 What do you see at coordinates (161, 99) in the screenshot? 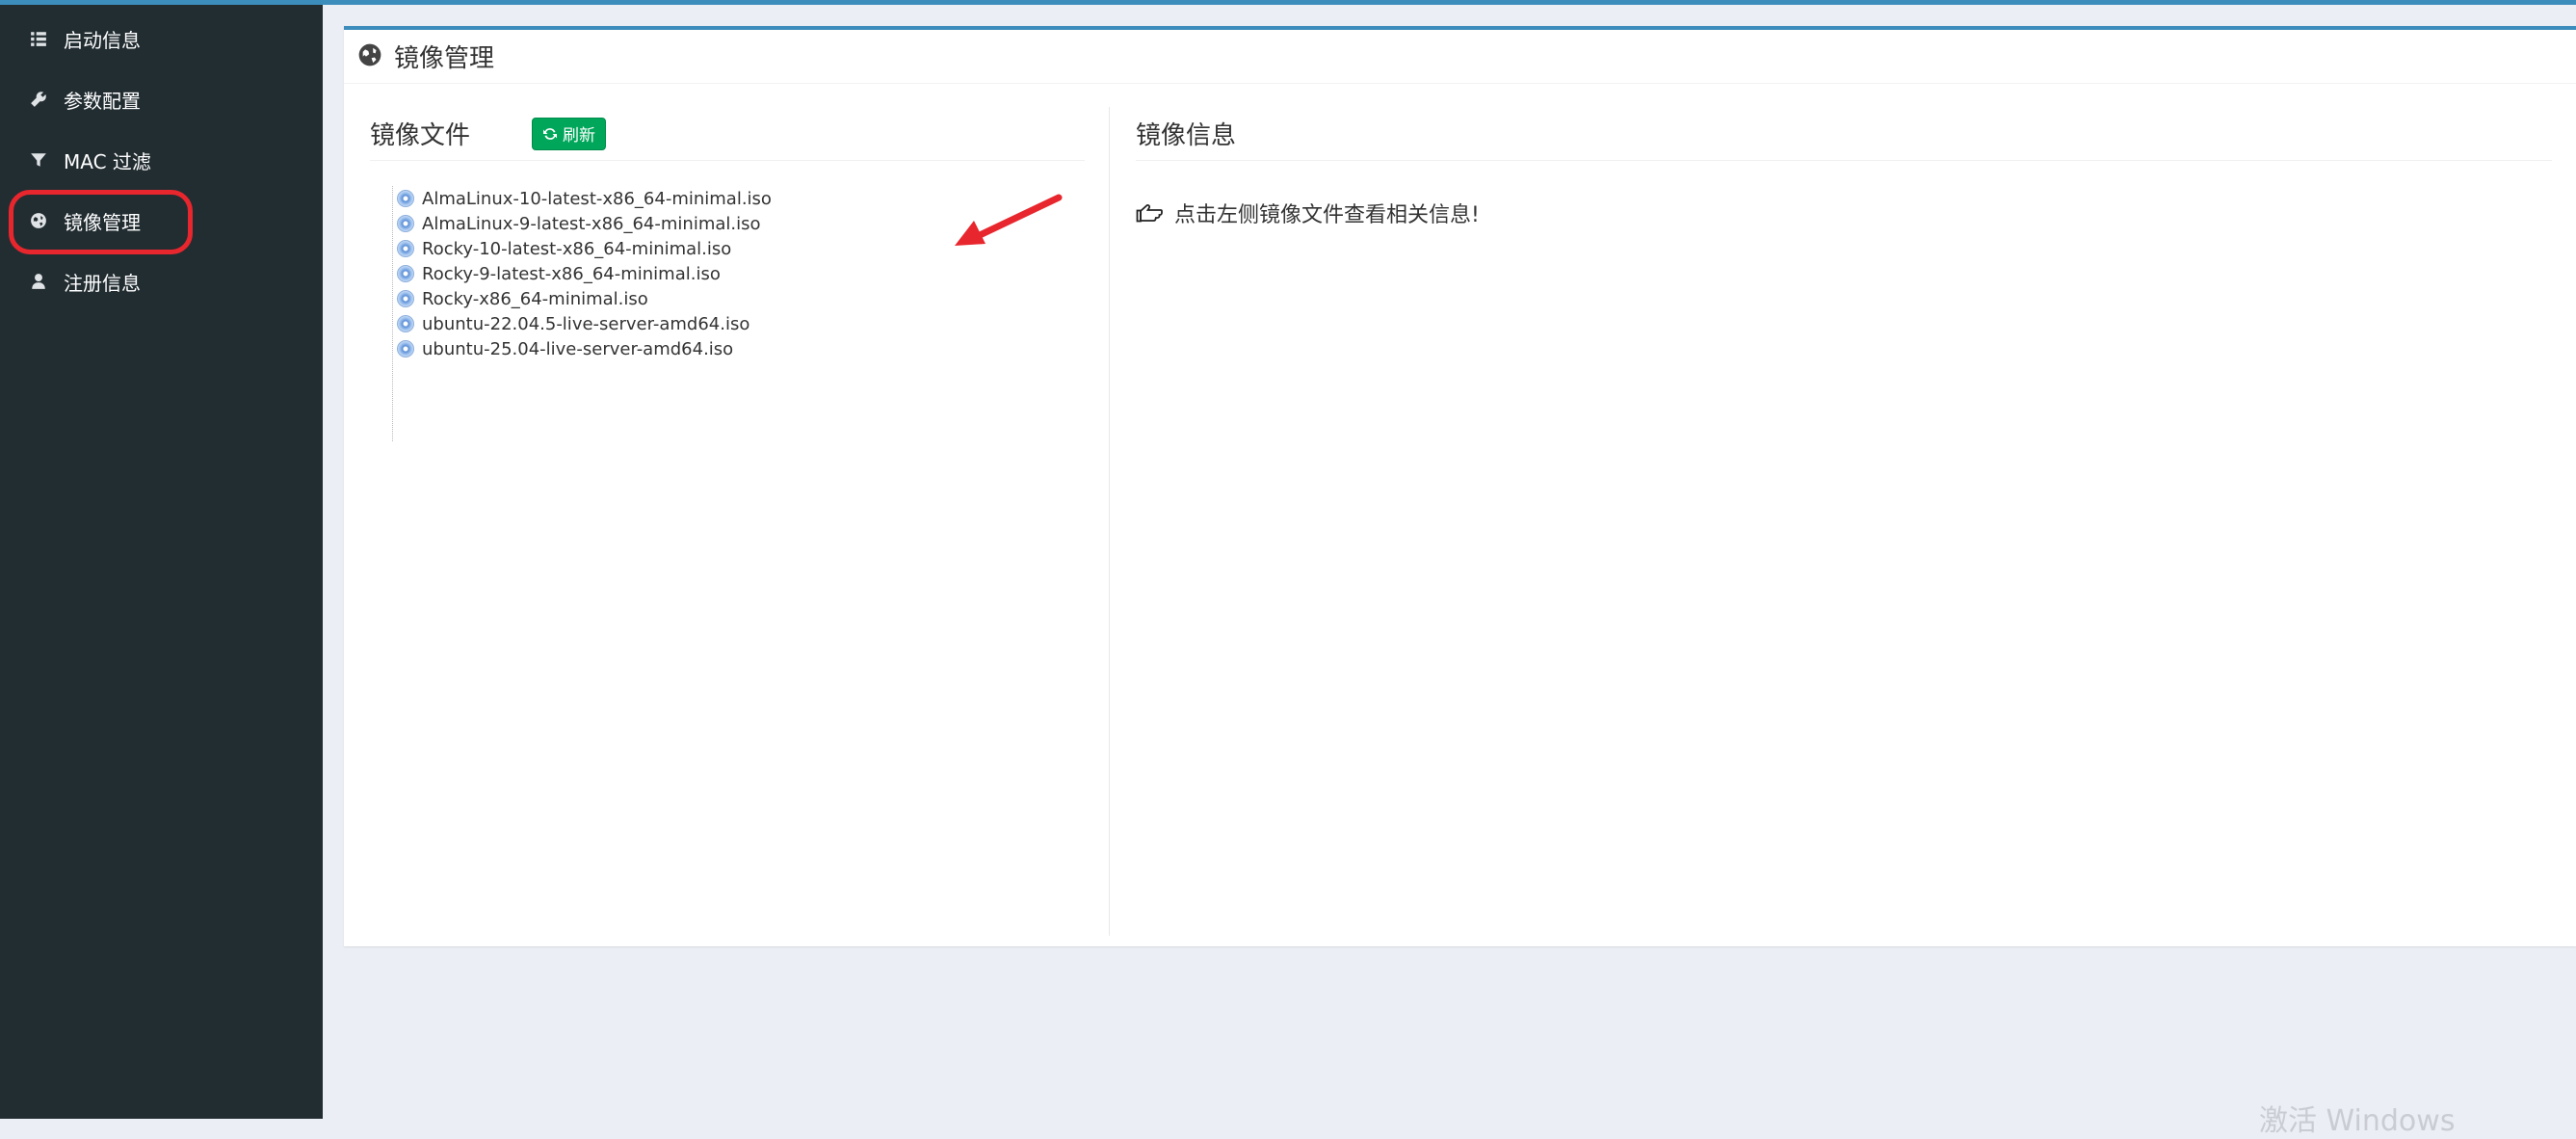
I see `sidebar-item-params: 参数配置` at bounding box center [161, 99].